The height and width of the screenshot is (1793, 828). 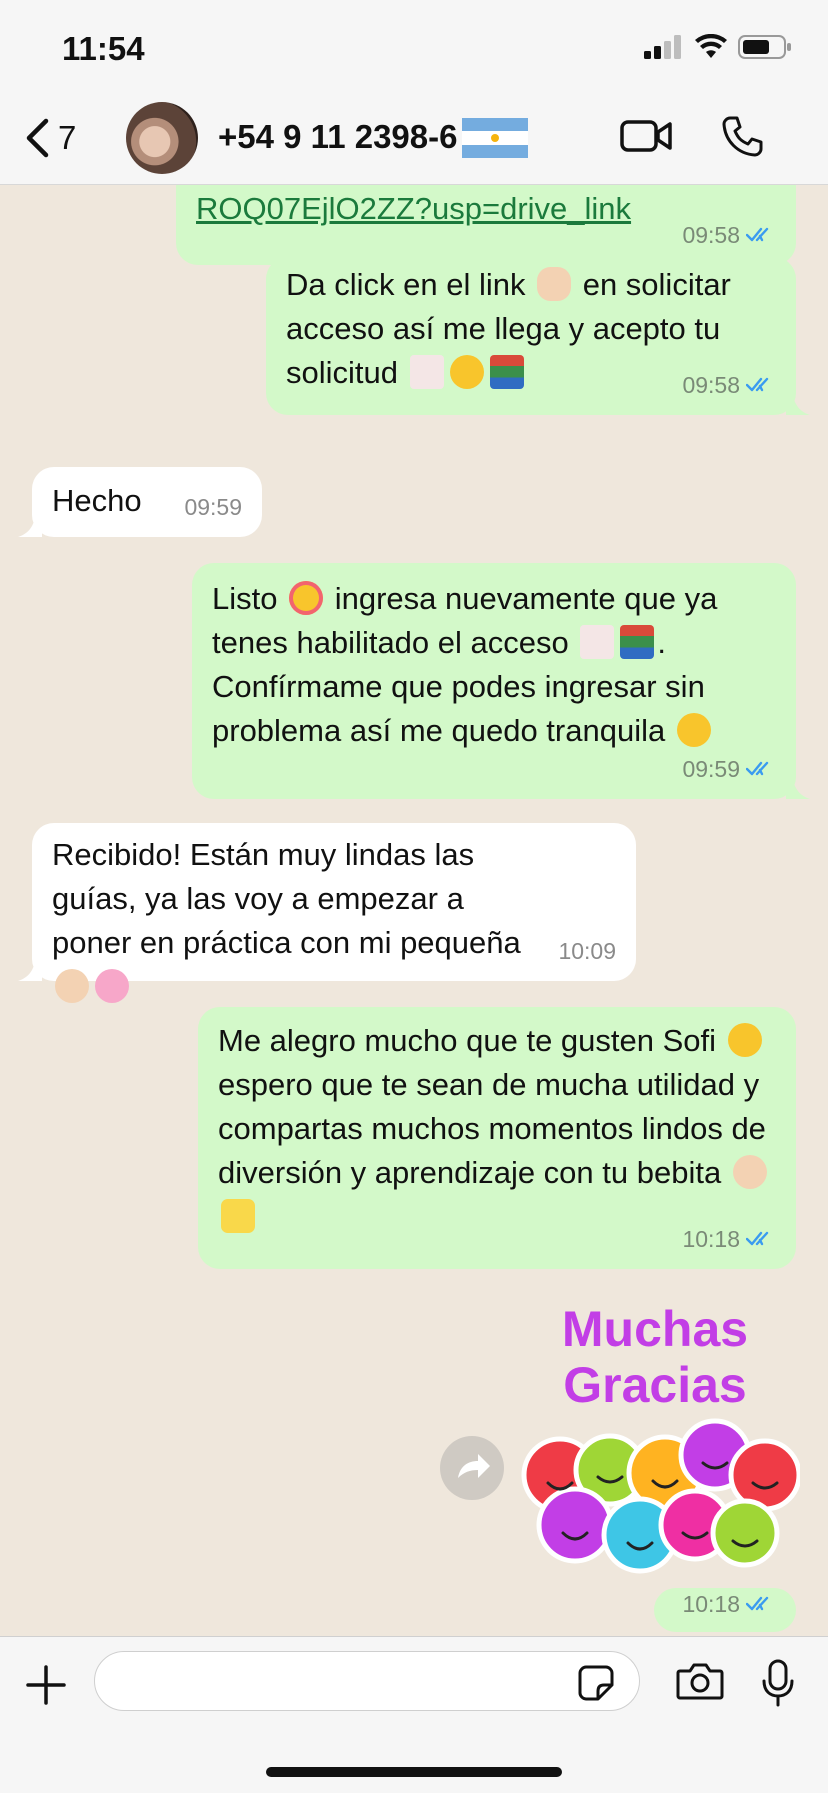 What do you see at coordinates (647, 136) in the screenshot?
I see `video-call-icon` at bounding box center [647, 136].